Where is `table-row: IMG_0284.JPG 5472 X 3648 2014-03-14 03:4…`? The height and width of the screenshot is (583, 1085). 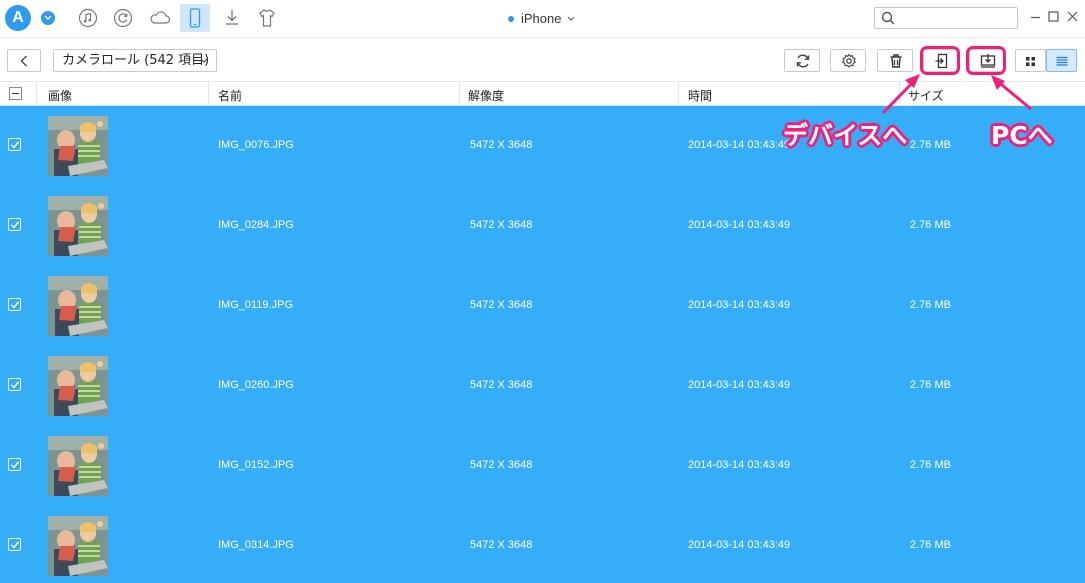
table-row: IMG_0284.JPG 5472 X 3648 2014-03-14 03:4… is located at coordinates (542, 226).